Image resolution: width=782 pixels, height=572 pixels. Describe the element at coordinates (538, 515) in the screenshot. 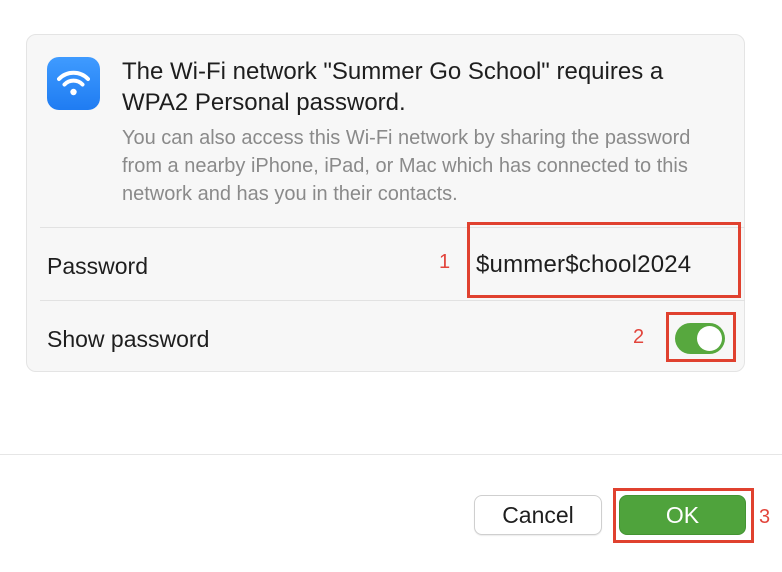

I see `cancel-button: Cancel` at that location.